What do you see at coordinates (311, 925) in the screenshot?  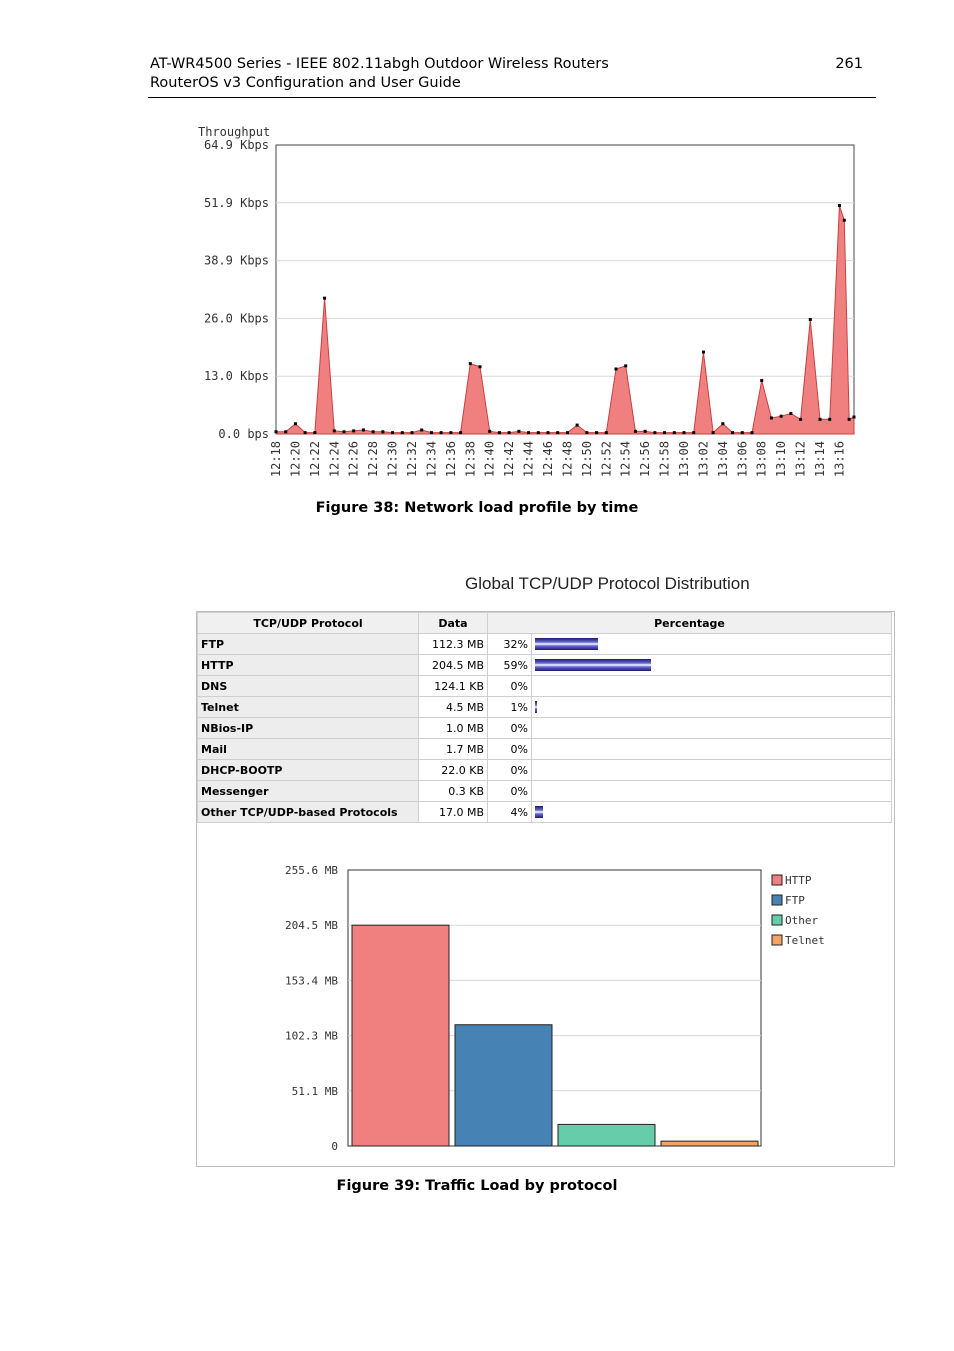 I see `y-tick-label: 204.5 MB` at bounding box center [311, 925].